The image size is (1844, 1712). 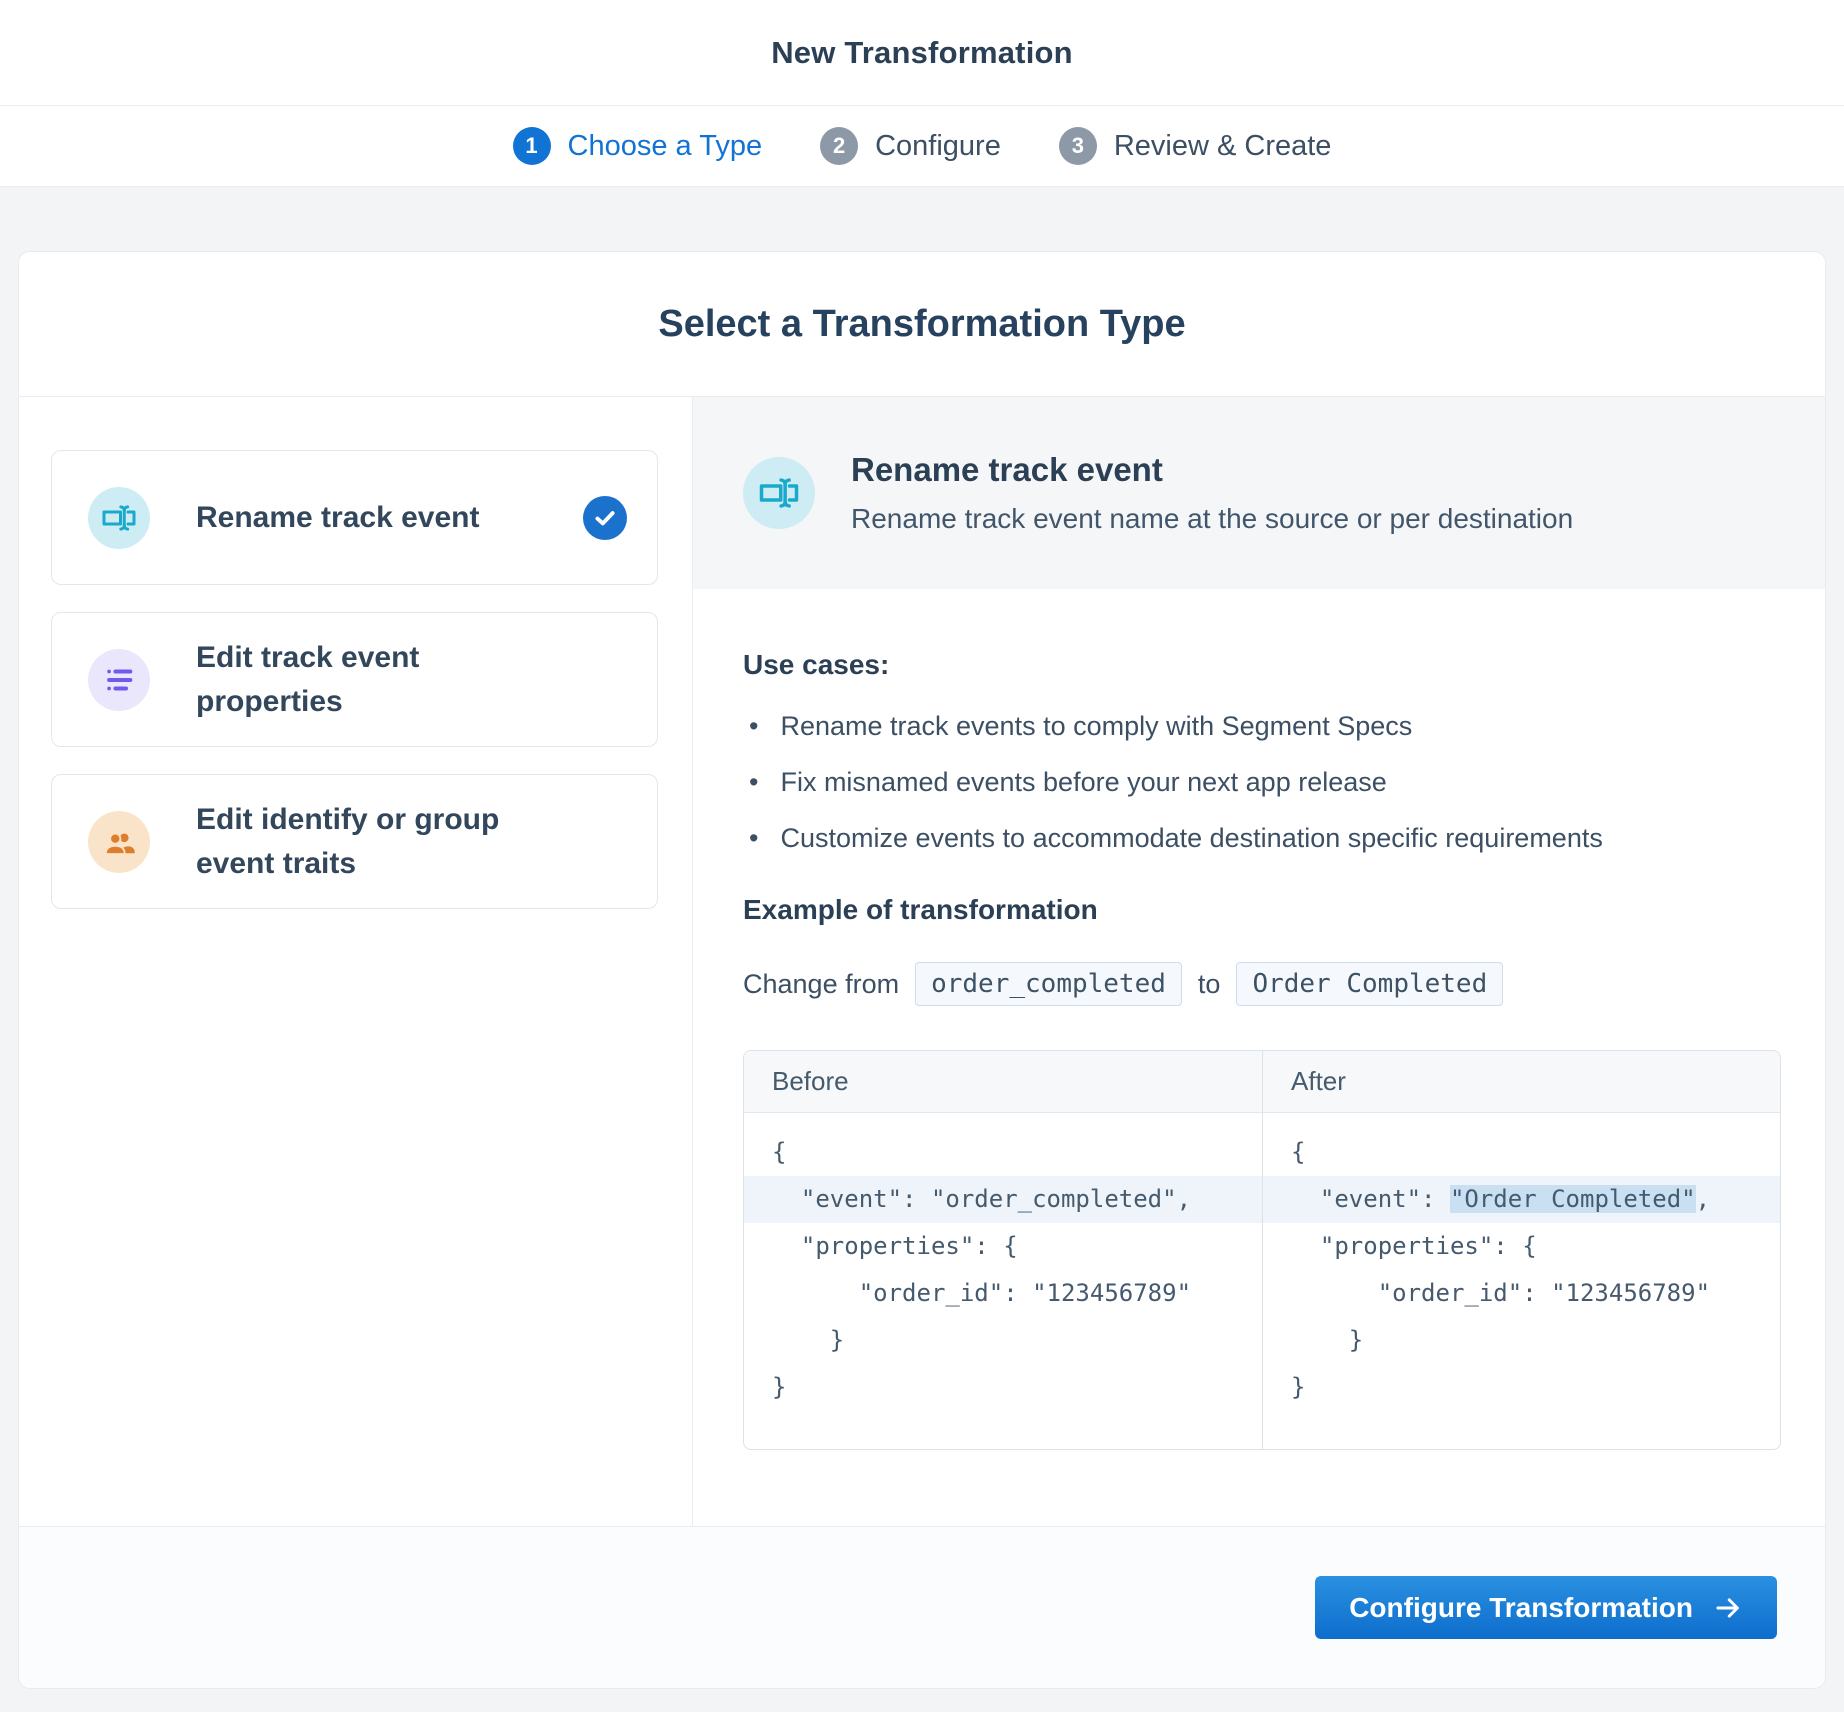 I want to click on step-2-label: Configure, so click(x=938, y=145).